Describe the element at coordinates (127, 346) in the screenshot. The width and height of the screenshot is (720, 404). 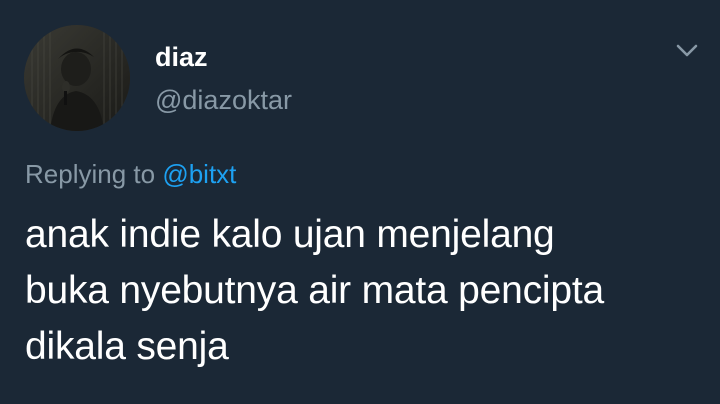
I see `tweet-text-line: dikala senja` at that location.